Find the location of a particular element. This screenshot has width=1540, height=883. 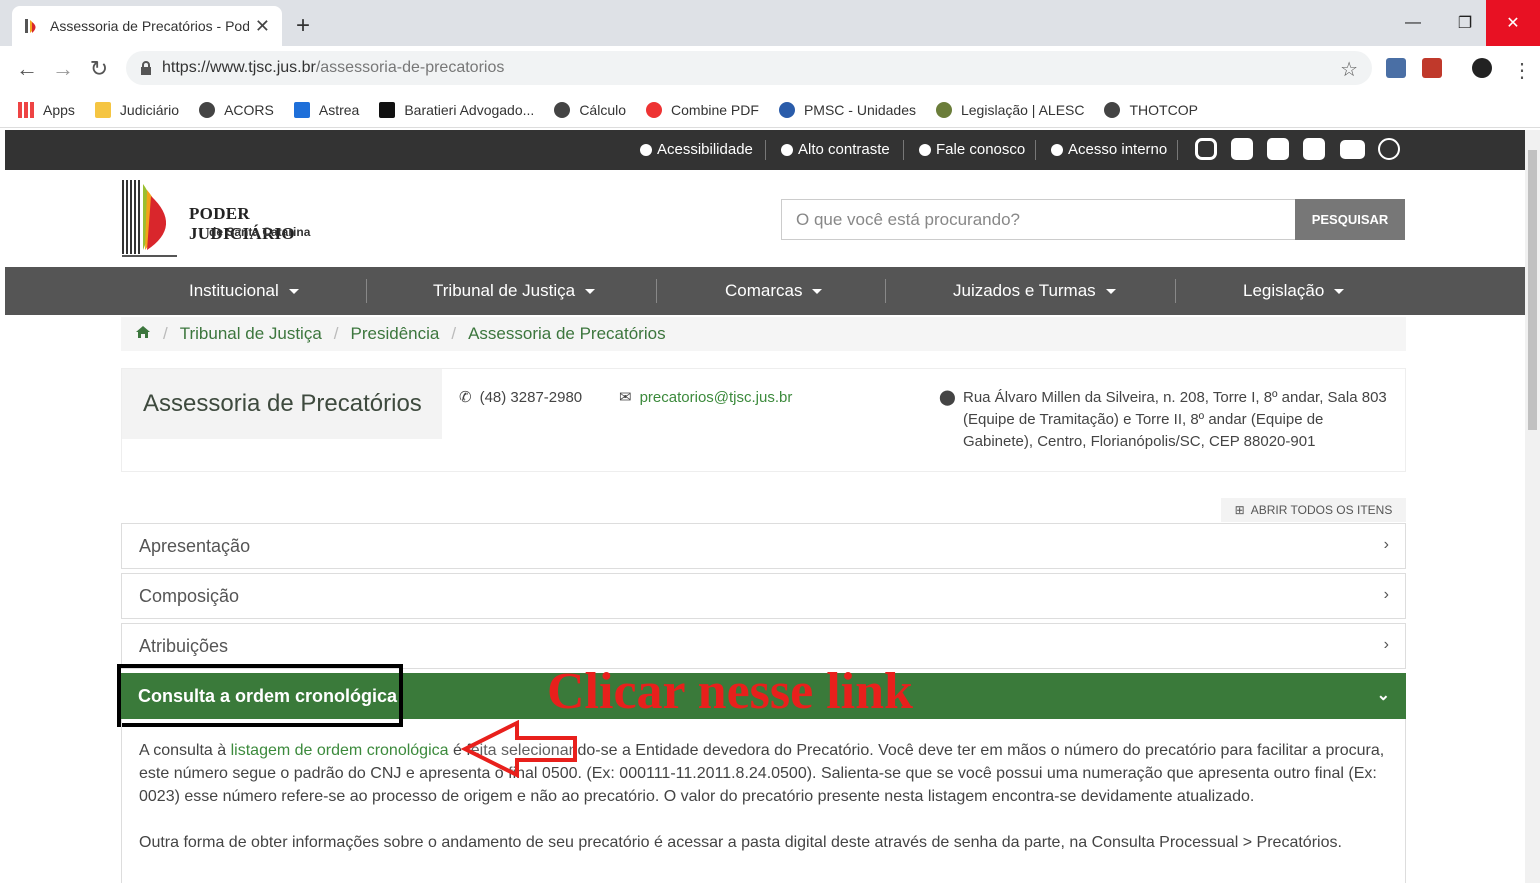

page-title: Assessoria de Precatórios is located at coordinates (282, 404).